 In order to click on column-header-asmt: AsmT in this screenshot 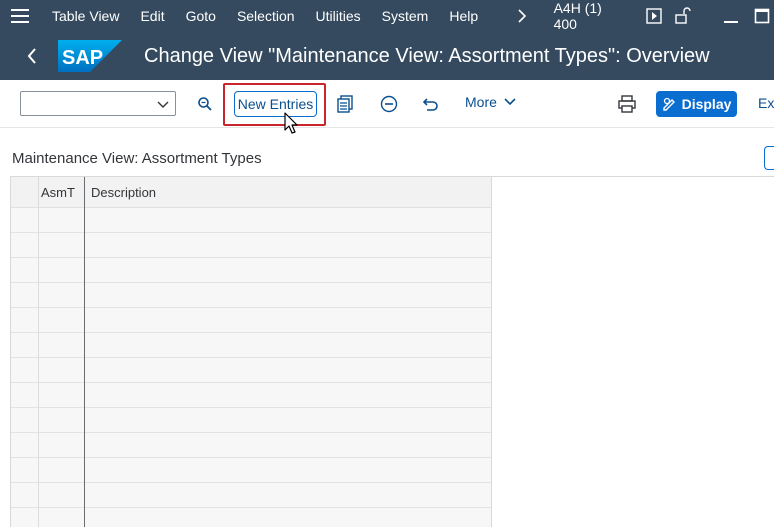, I will do `click(63, 192)`.